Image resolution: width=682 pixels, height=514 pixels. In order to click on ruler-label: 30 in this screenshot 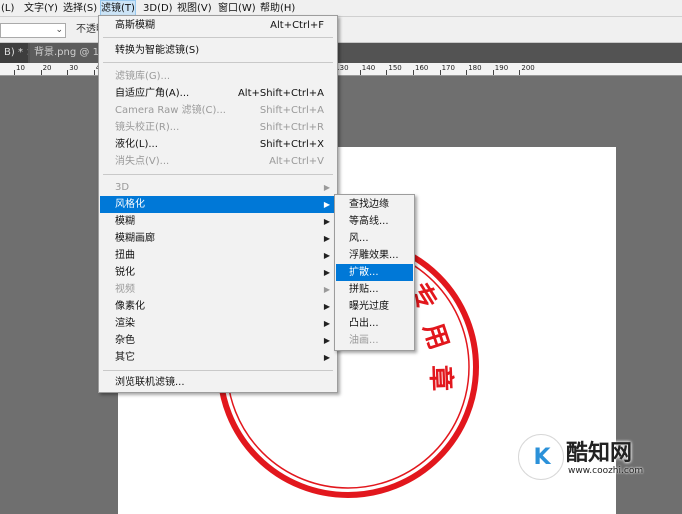, I will do `click(74, 68)`.